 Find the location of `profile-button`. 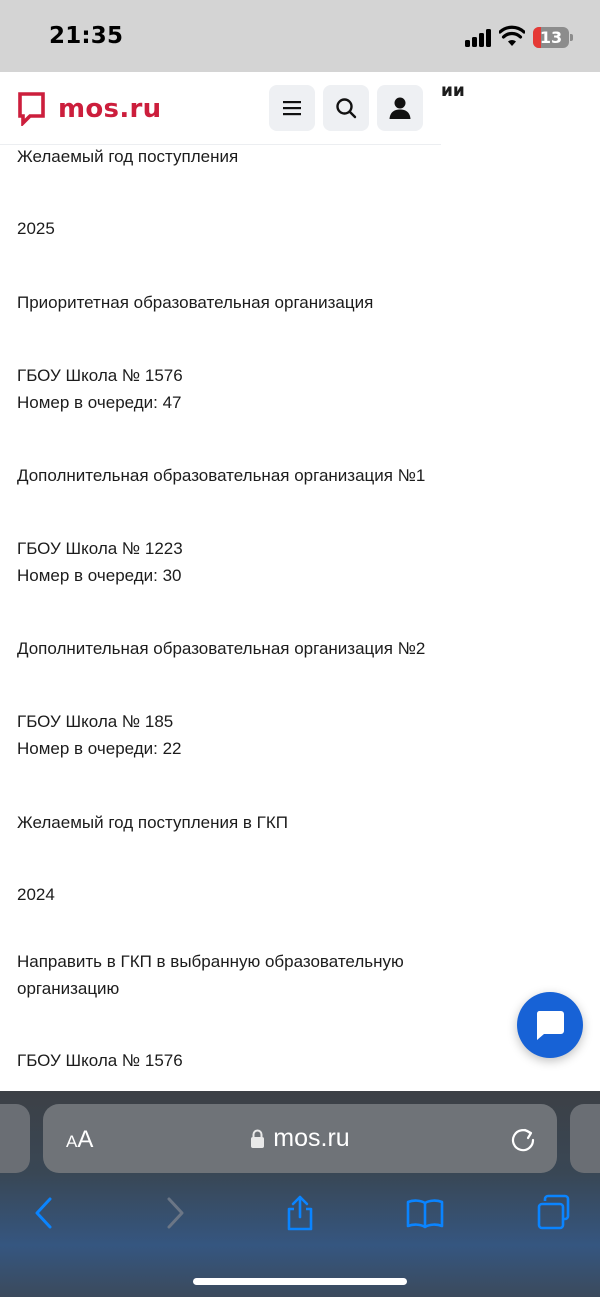

profile-button is located at coordinates (400, 108).